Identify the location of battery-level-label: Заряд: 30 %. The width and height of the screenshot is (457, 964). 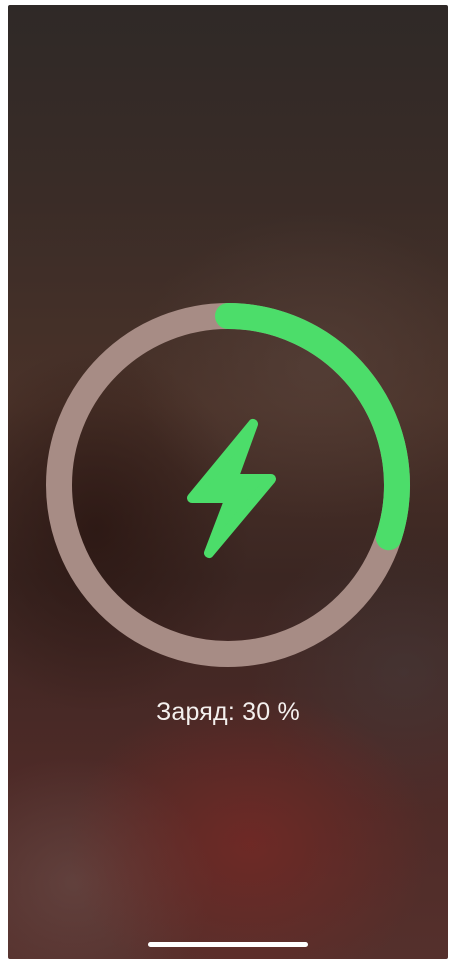
(228, 712).